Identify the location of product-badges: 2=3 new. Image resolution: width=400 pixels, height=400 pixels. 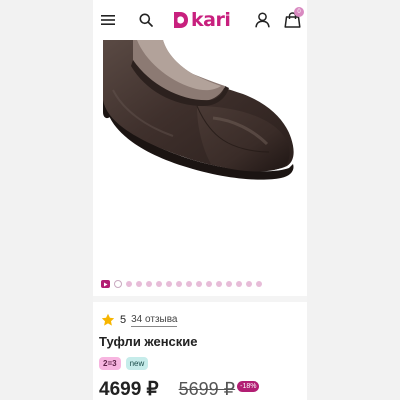
(124, 363).